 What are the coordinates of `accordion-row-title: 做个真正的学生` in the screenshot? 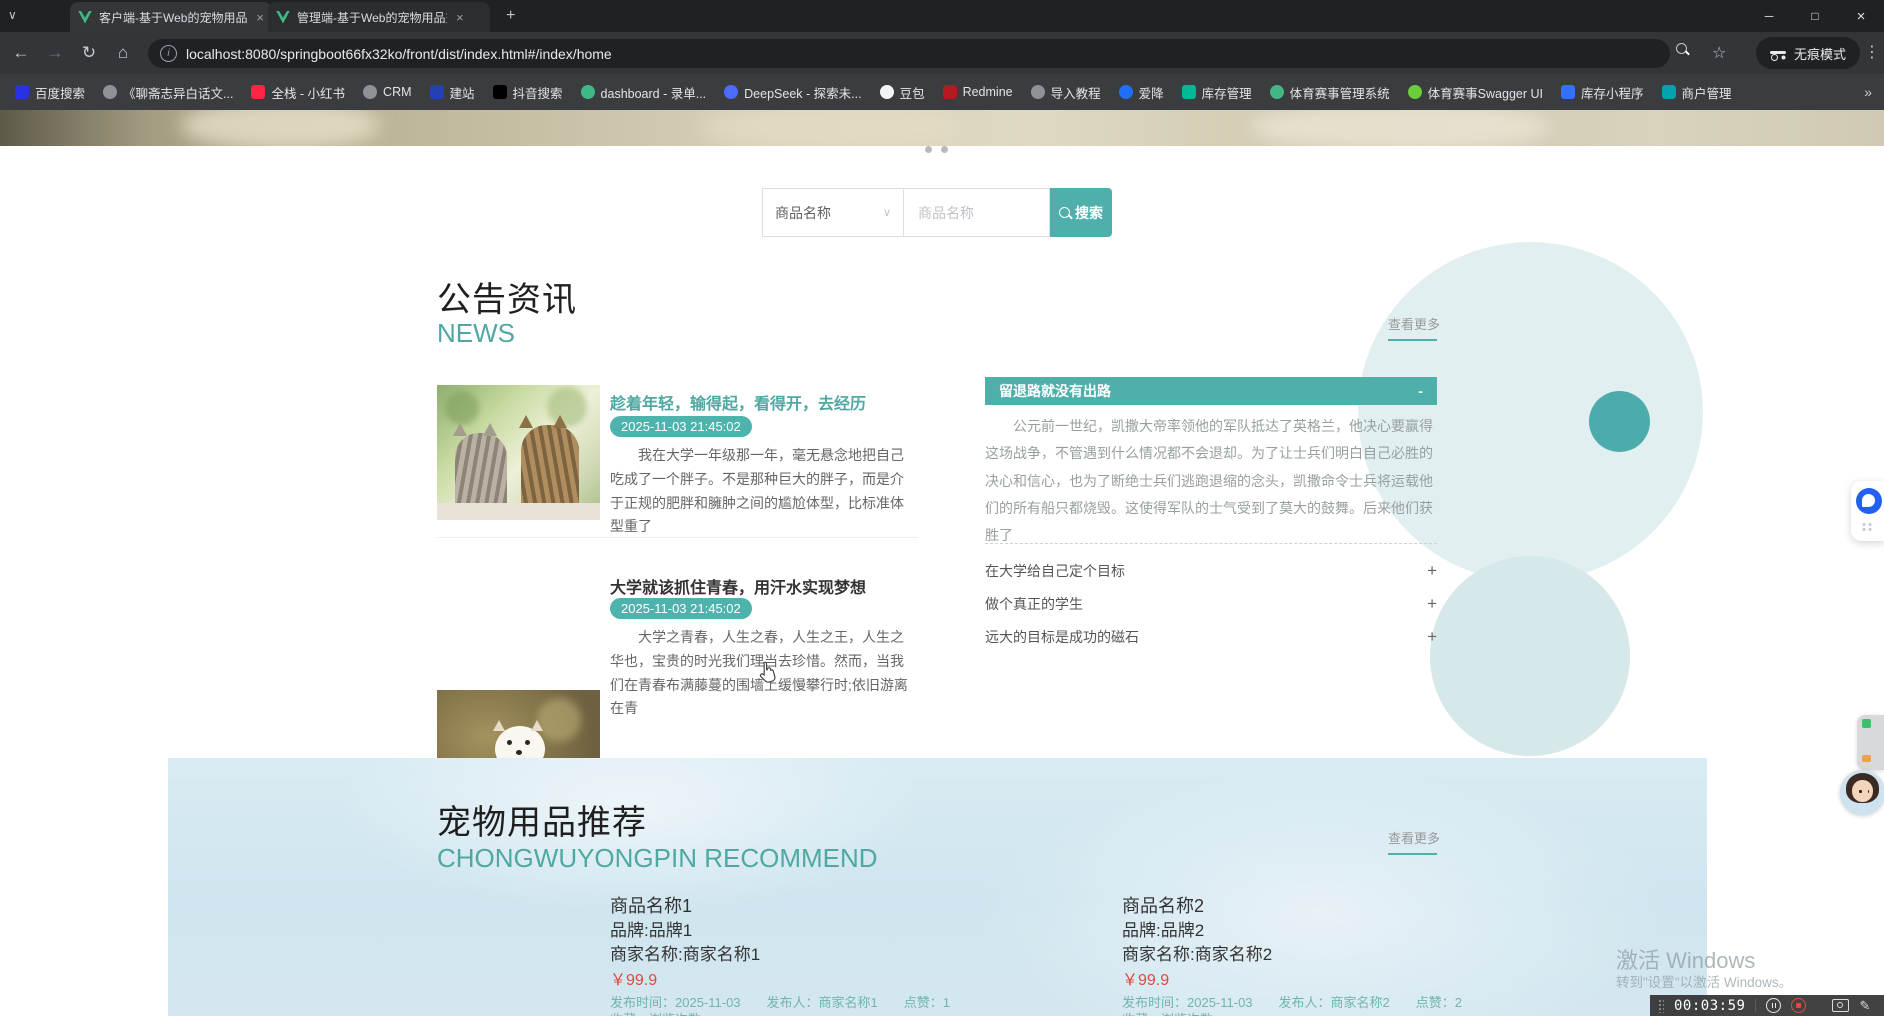 It's located at (1034, 604).